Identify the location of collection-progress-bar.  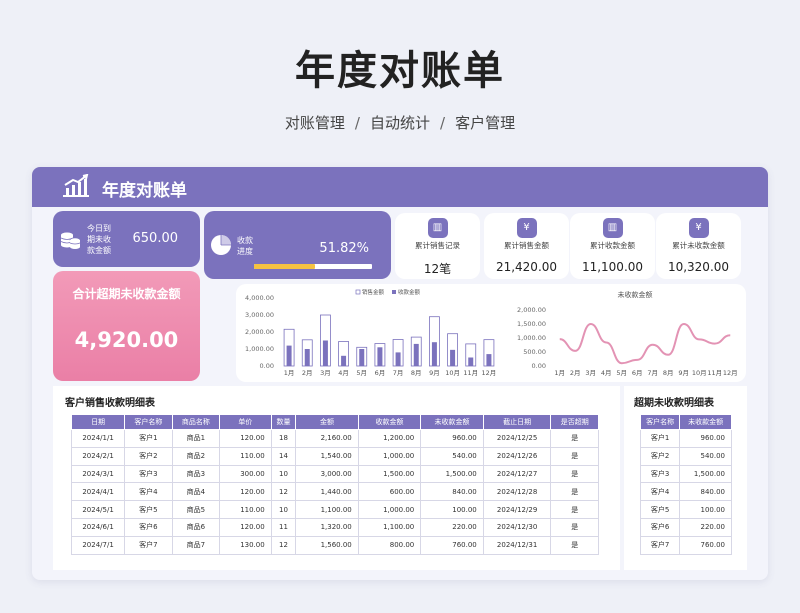
(313, 266).